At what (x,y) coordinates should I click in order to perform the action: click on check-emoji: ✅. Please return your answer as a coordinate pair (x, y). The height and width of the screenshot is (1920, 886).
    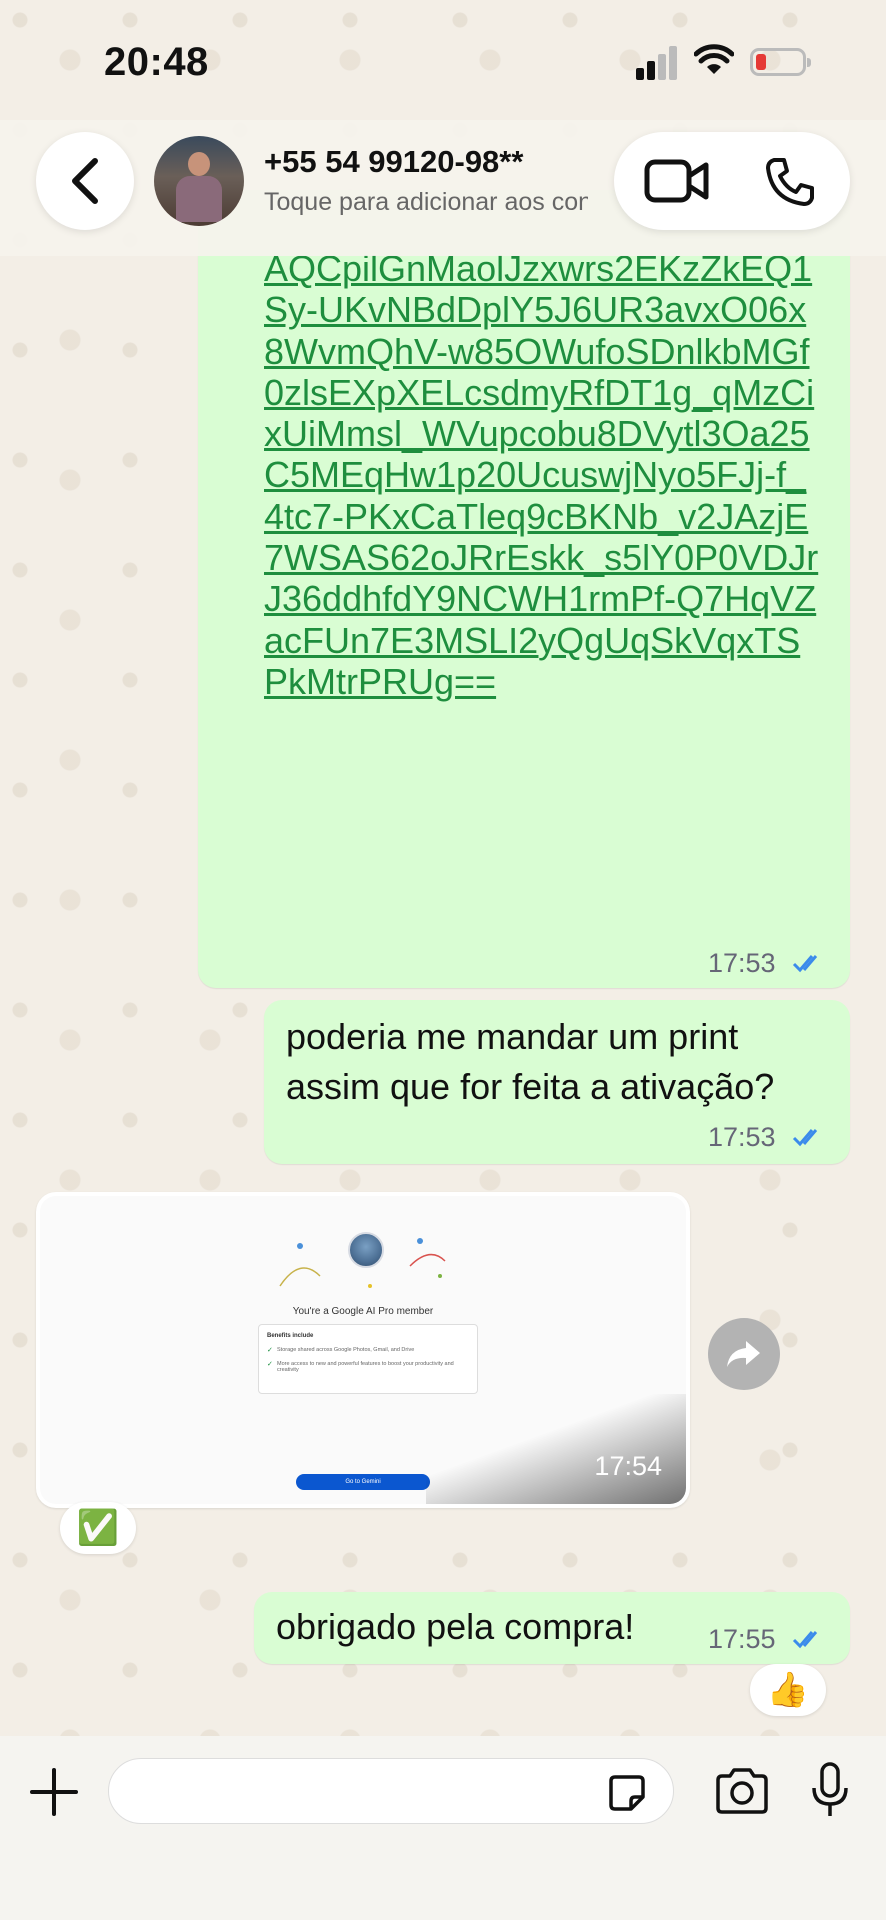
    Looking at the image, I should click on (98, 1528).